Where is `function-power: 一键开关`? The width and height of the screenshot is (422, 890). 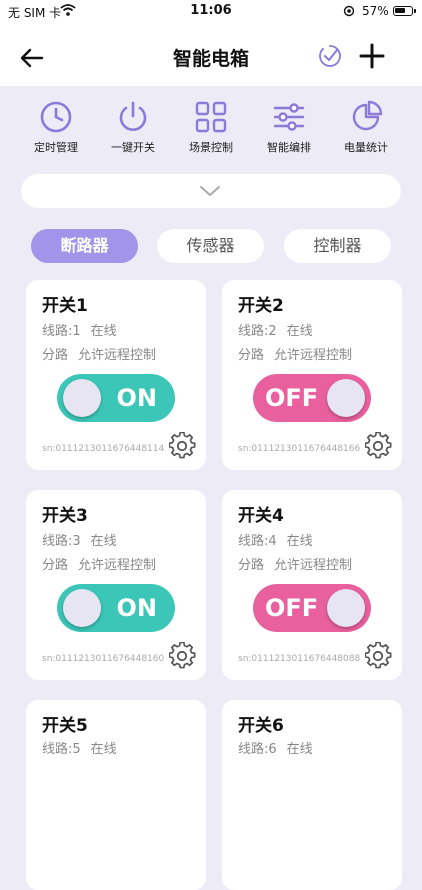 function-power: 一键开关 is located at coordinates (133, 127).